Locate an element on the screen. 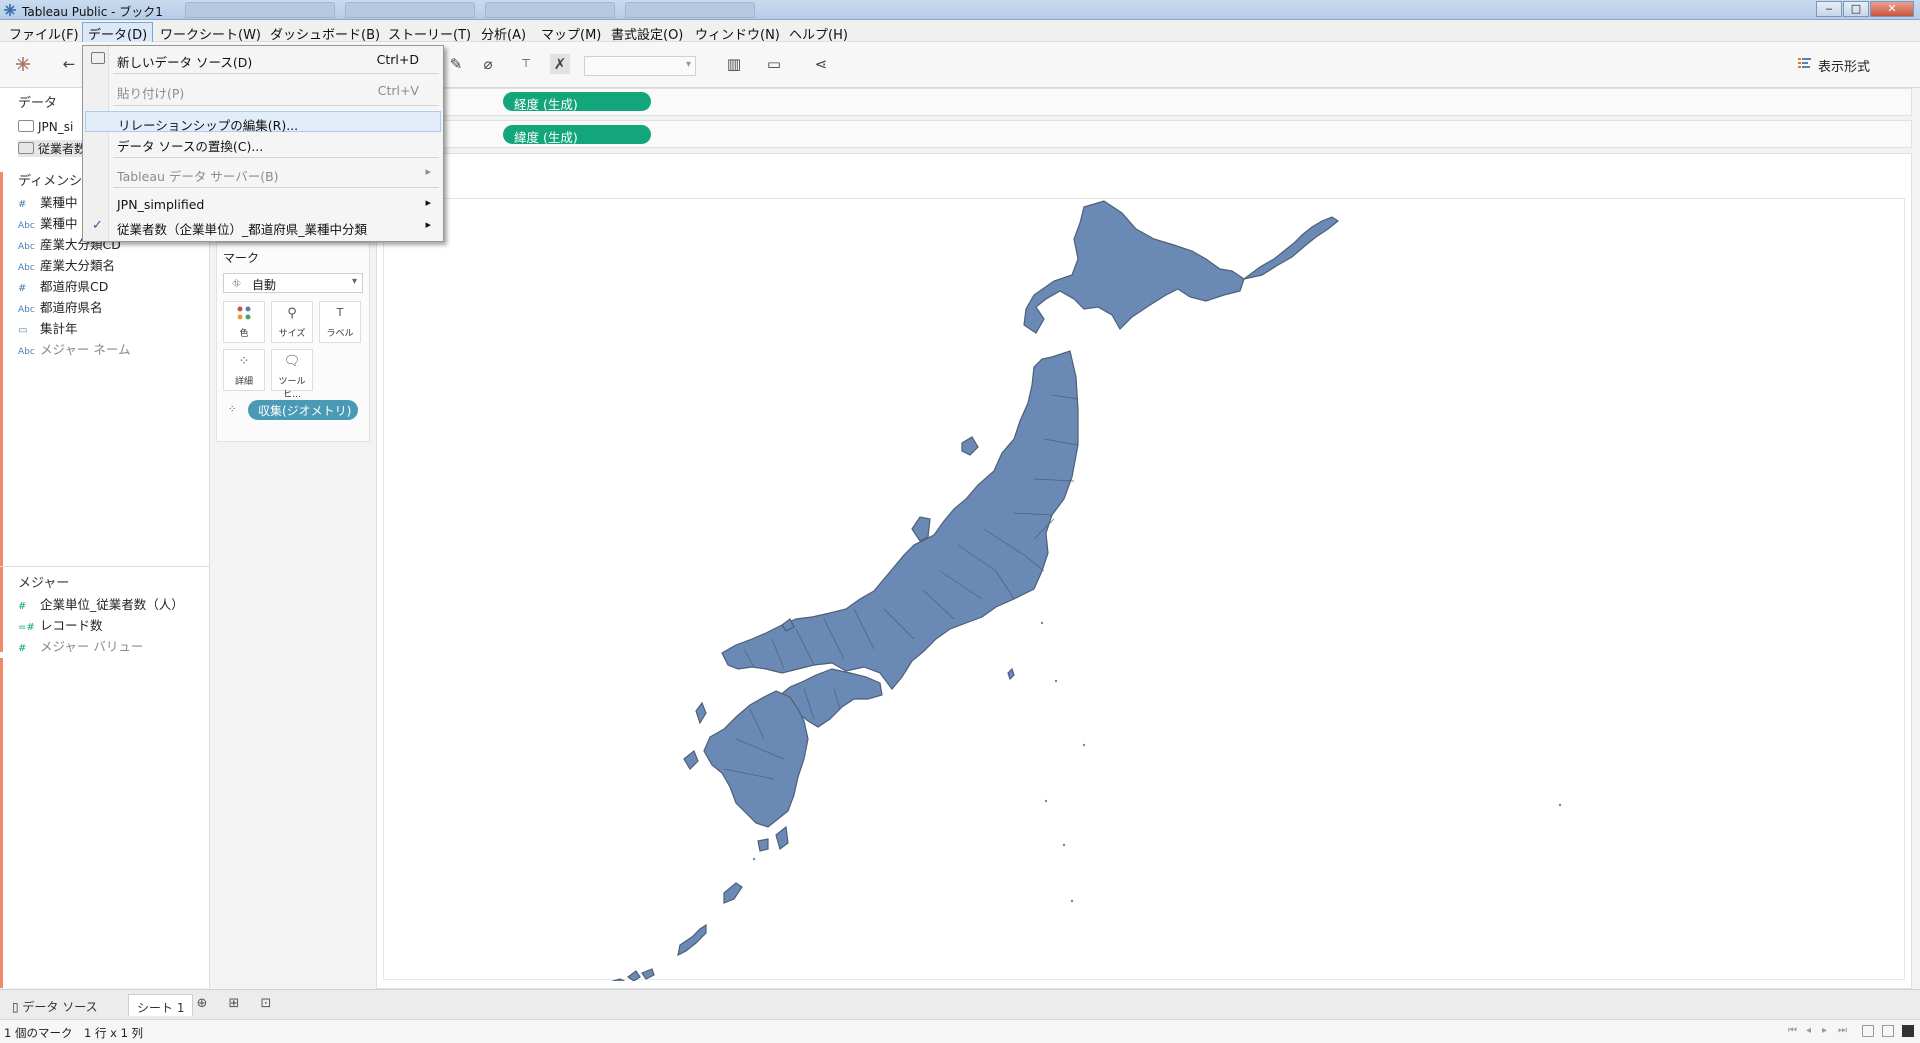 This screenshot has width=1920, height=1043. latitude-pill: 緯度 (生成) is located at coordinates (577, 135).